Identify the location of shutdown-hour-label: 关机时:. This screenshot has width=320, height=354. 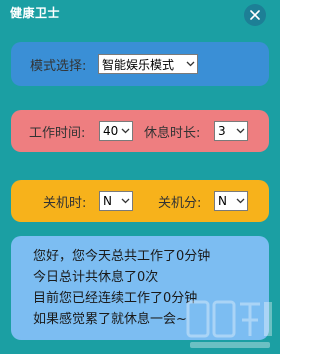
(65, 203).